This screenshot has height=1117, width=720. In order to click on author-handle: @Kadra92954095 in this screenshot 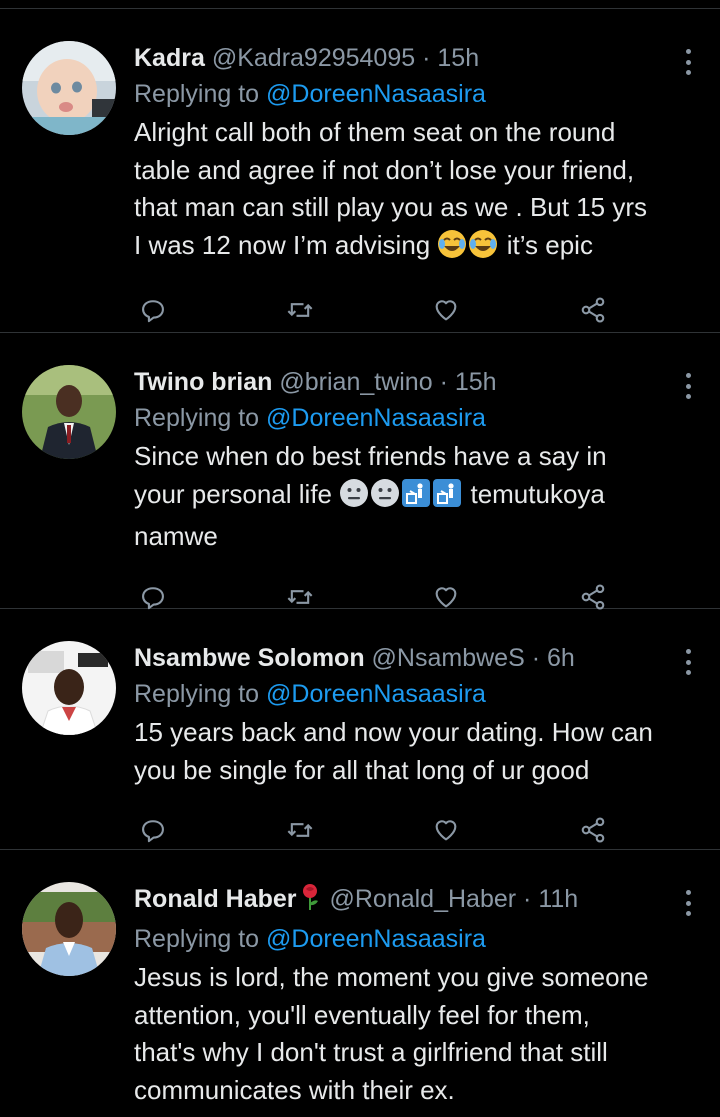, I will do `click(313, 58)`.